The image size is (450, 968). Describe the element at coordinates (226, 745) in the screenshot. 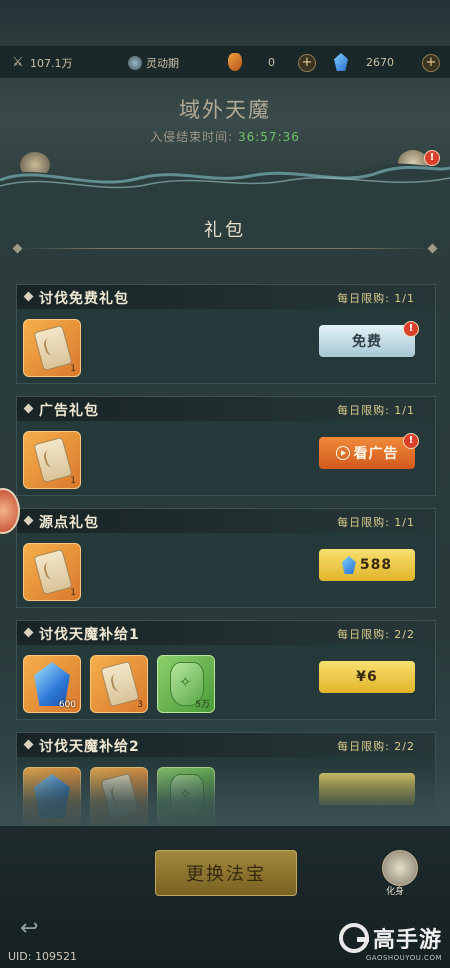

I see `pack-header: 讨伐天魔补给2 每日限购: 2/2` at that location.